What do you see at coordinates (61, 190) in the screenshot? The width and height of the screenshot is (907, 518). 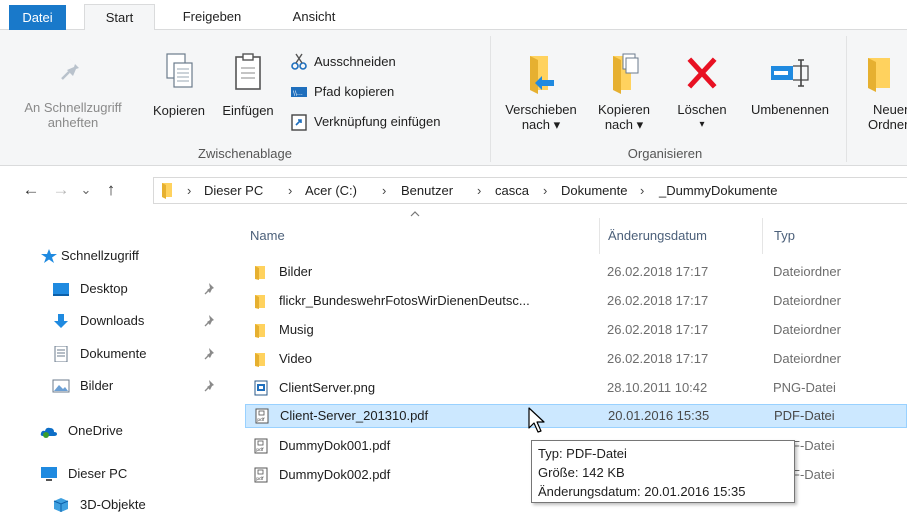 I see `forward-button: →` at bounding box center [61, 190].